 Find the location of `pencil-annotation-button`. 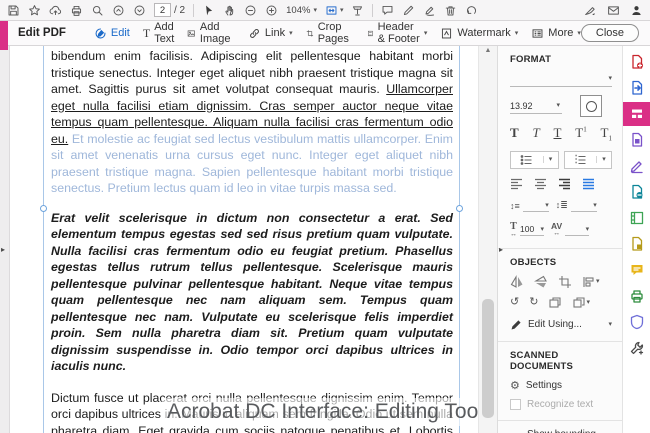

pencil-annotation-button is located at coordinates (408, 10).